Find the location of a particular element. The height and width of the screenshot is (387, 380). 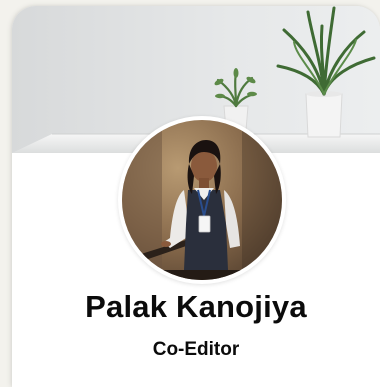

profile-name: Palak Kanojiya is located at coordinates (196, 306).